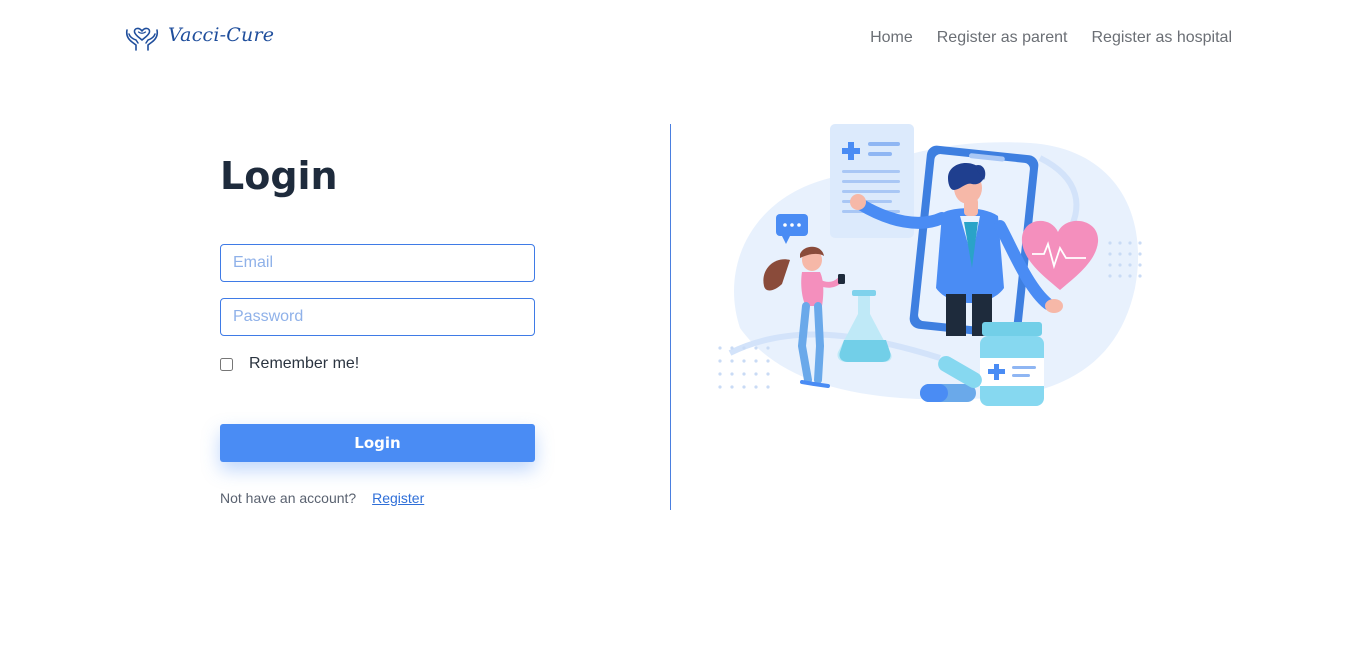 Image resolution: width=1366 pixels, height=663 pixels. What do you see at coordinates (221, 35) in the screenshot?
I see `brand-name: Vacci-Cure` at bounding box center [221, 35].